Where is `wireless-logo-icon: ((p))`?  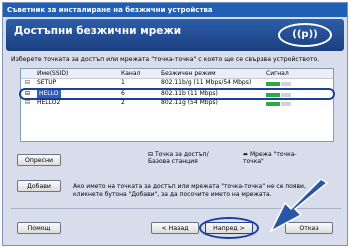
wireless-logo-icon: ((p)) is located at coordinates (305, 35).